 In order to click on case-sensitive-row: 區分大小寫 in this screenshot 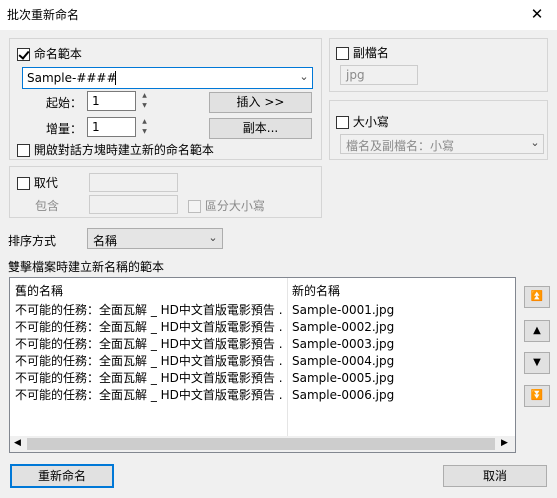, I will do `click(226, 205)`.